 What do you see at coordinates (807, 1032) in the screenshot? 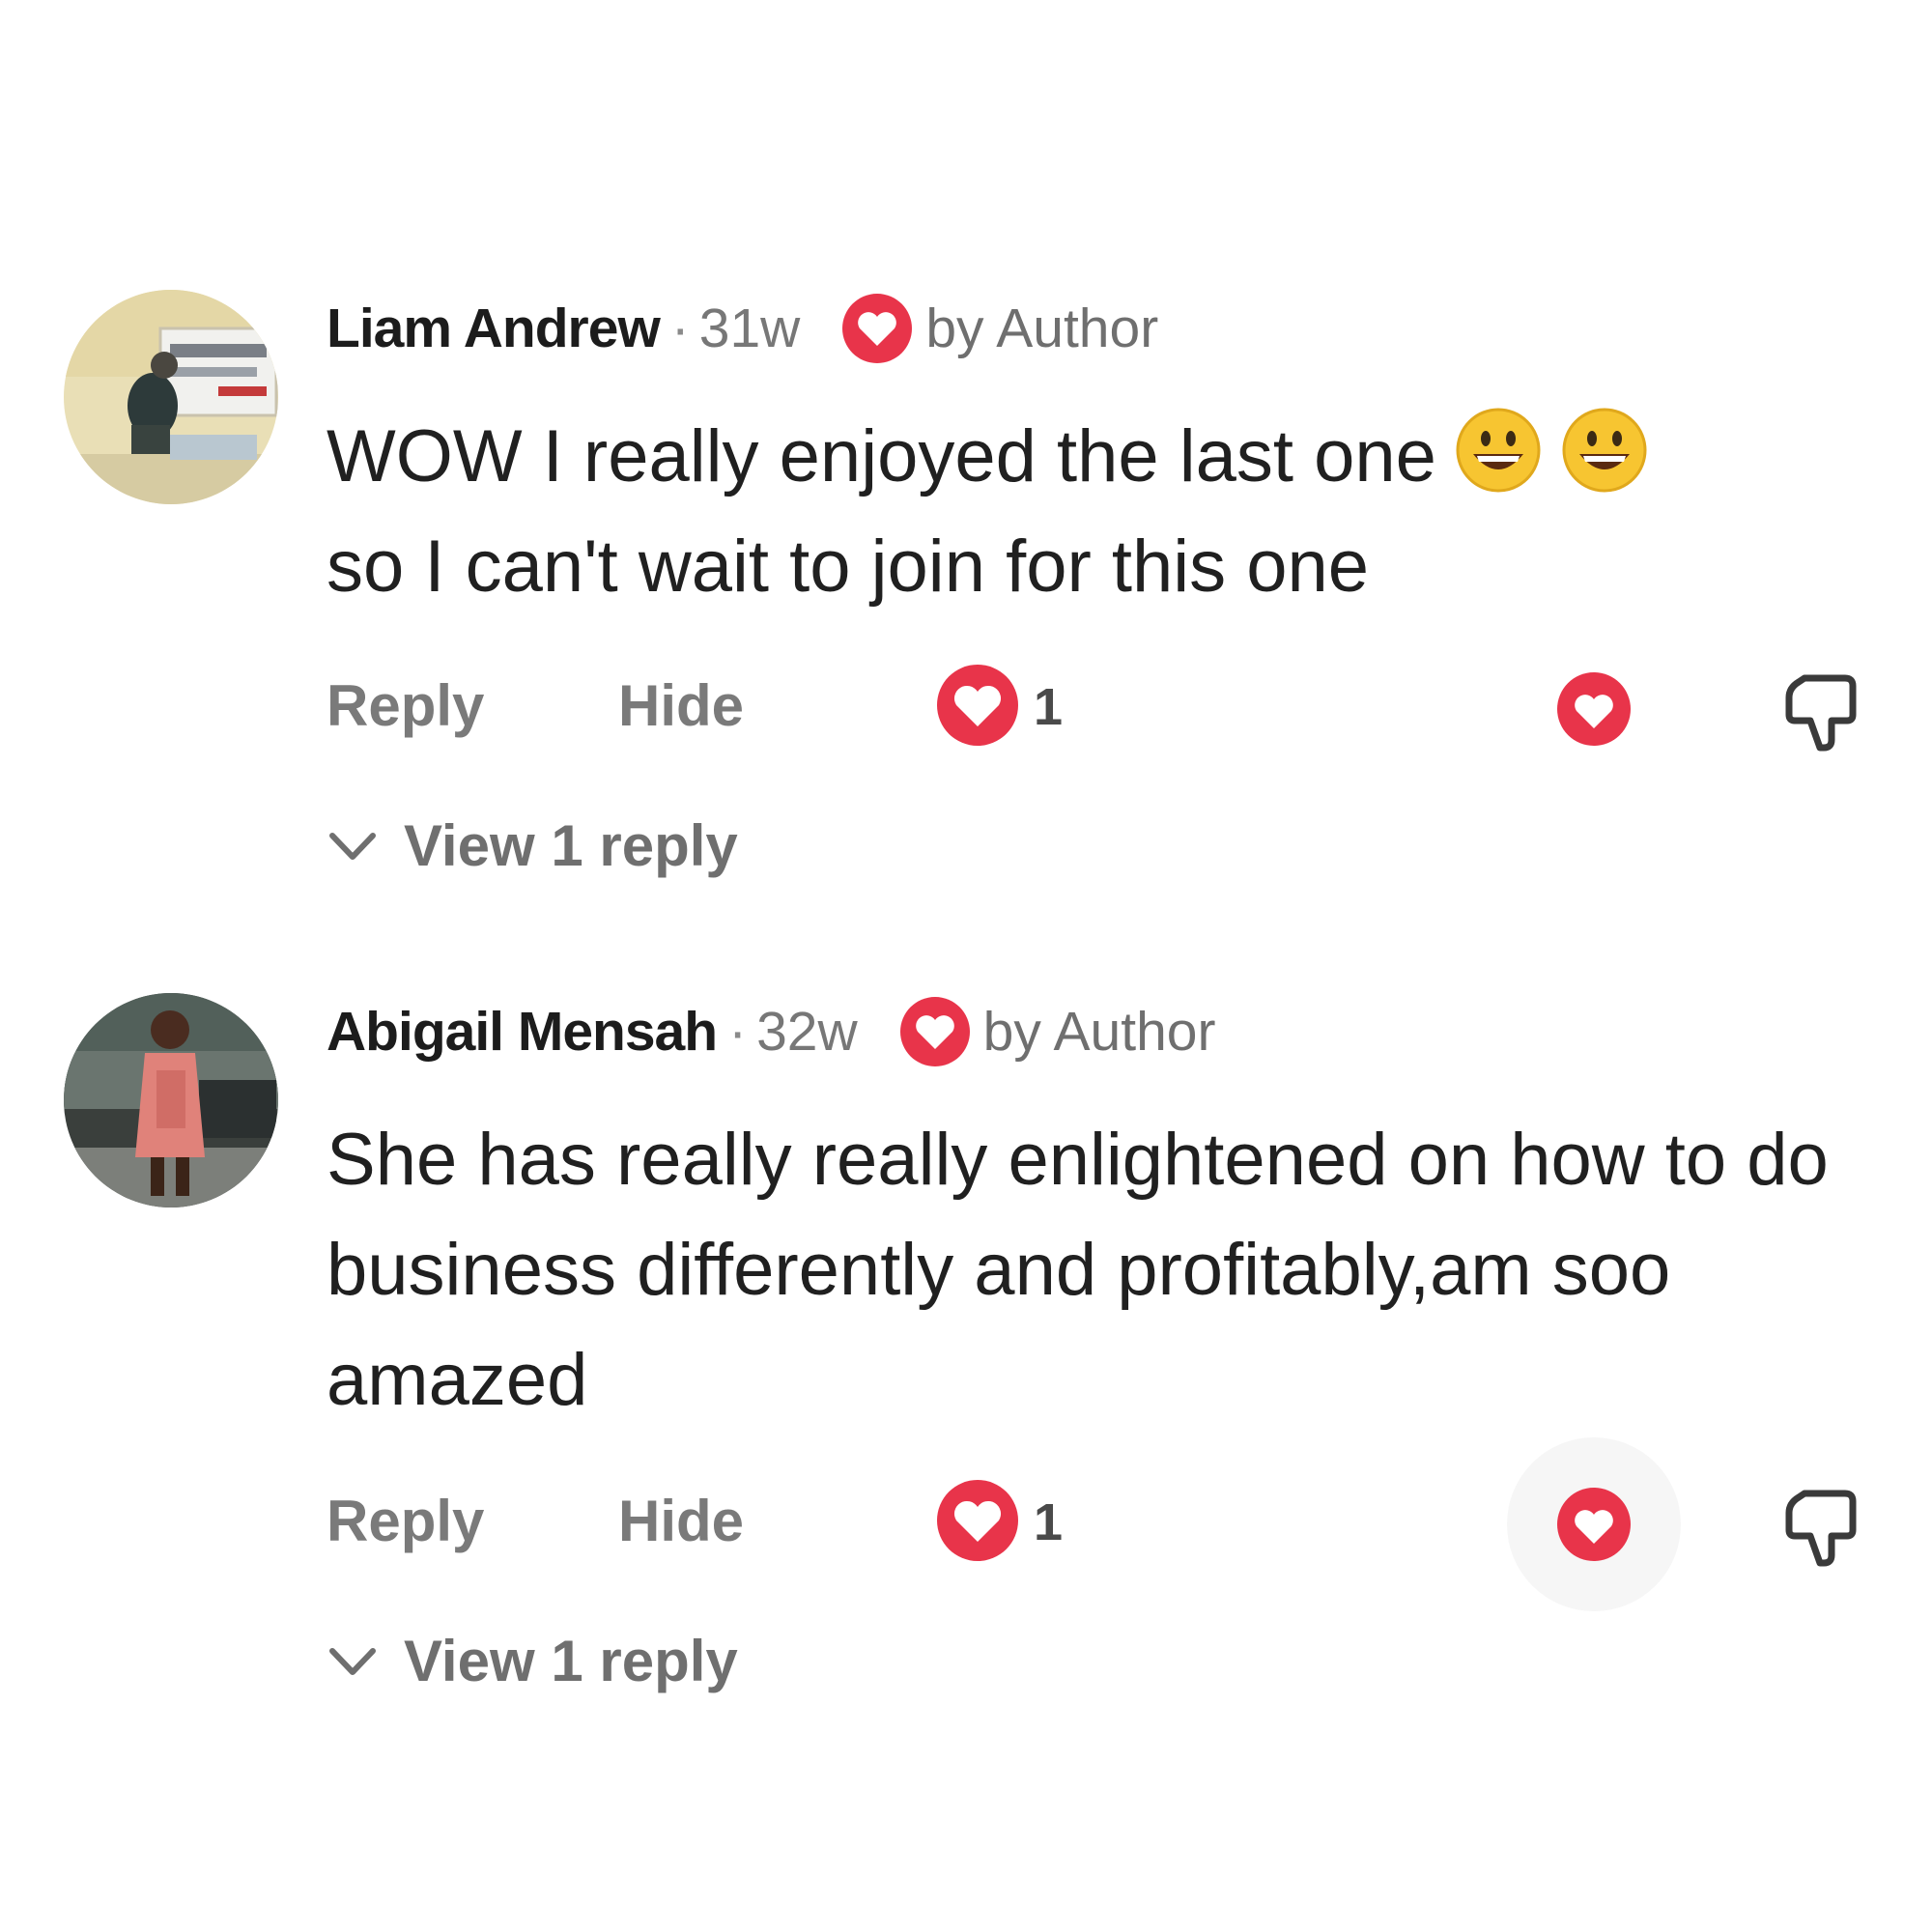
I see `comment-time: 32w` at bounding box center [807, 1032].